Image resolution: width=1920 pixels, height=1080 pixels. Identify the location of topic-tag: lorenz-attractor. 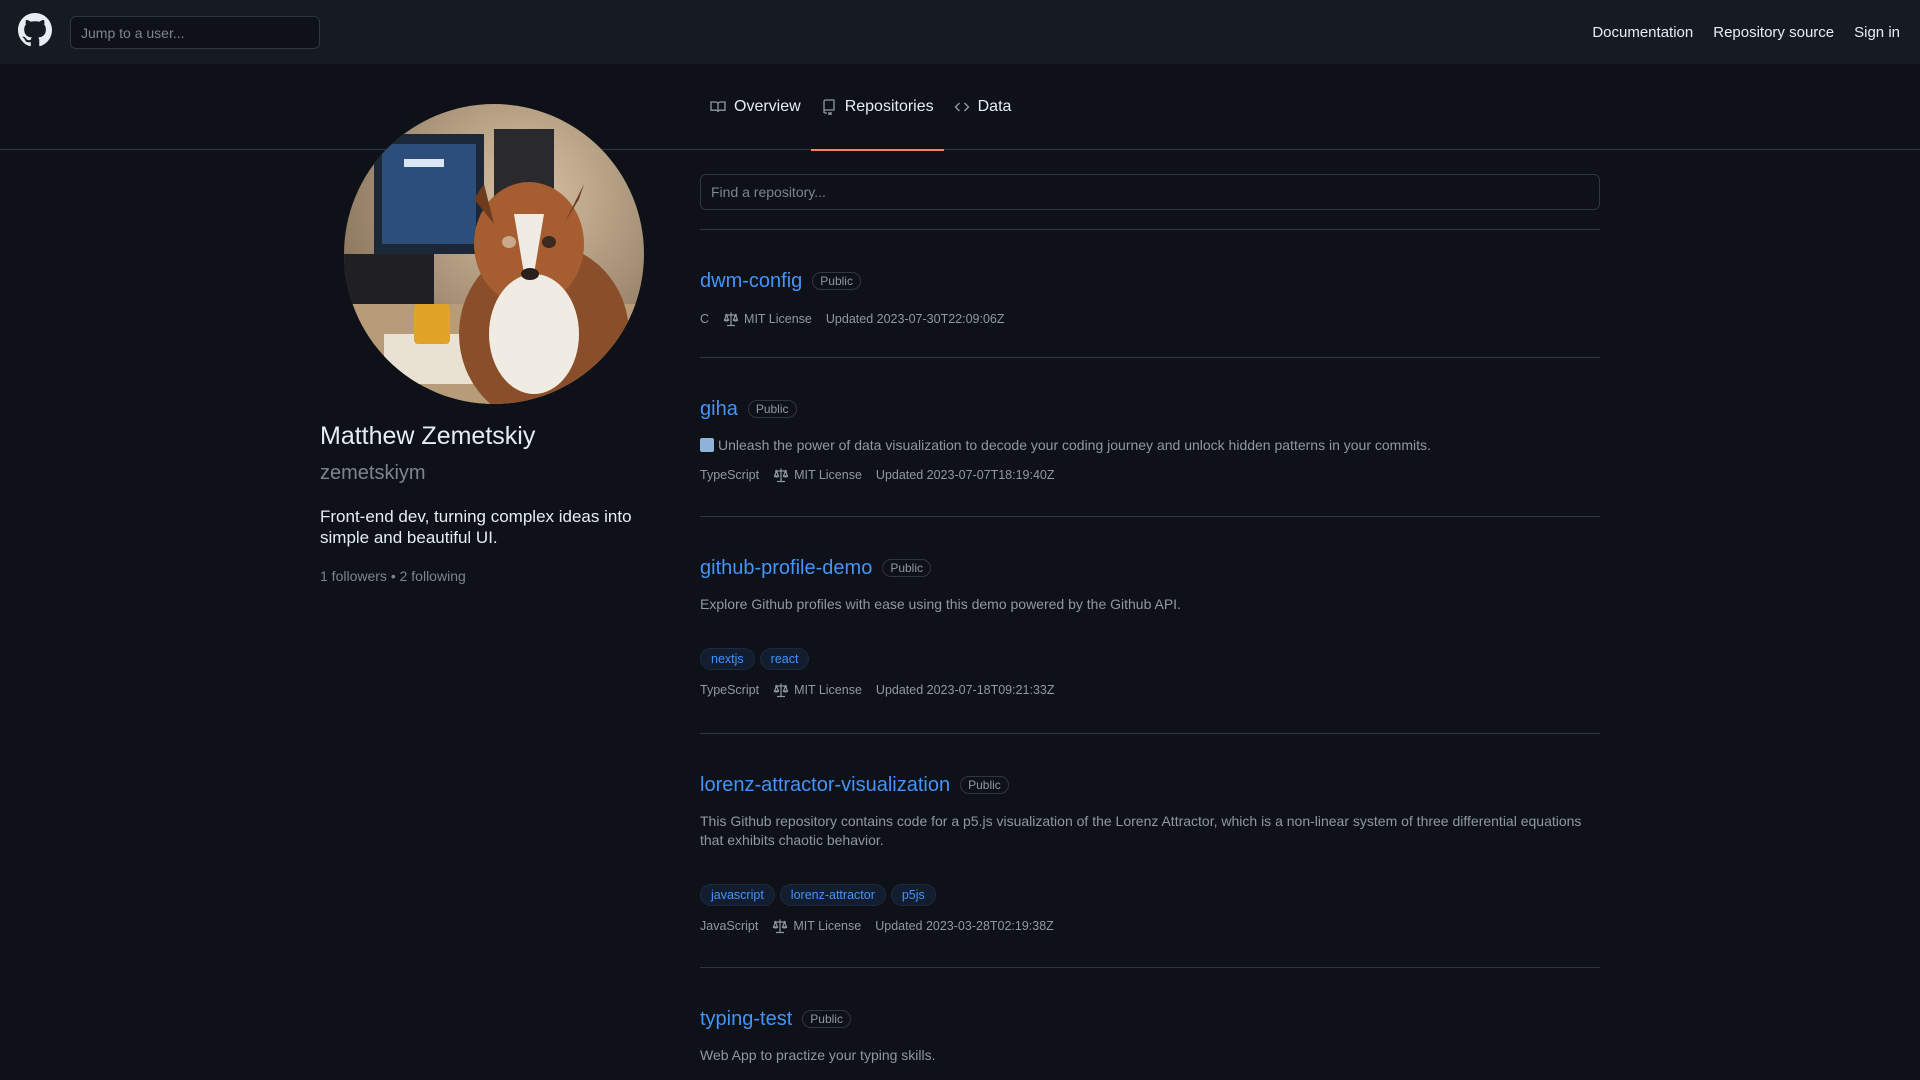
(832, 894).